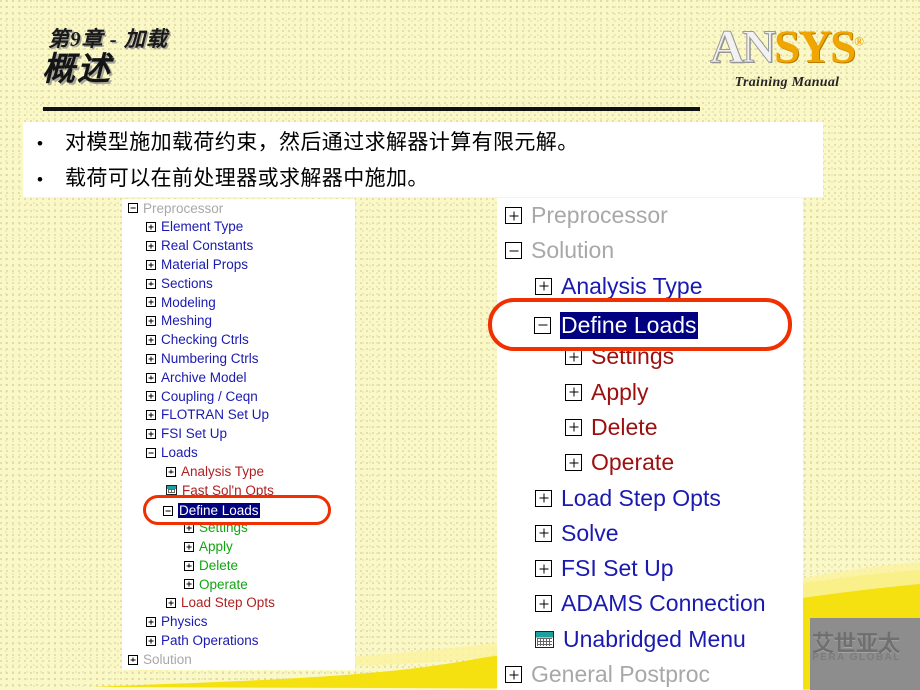  Describe the element at coordinates (238, 321) in the screenshot. I see `tree-item-meshing: Meshing` at that location.